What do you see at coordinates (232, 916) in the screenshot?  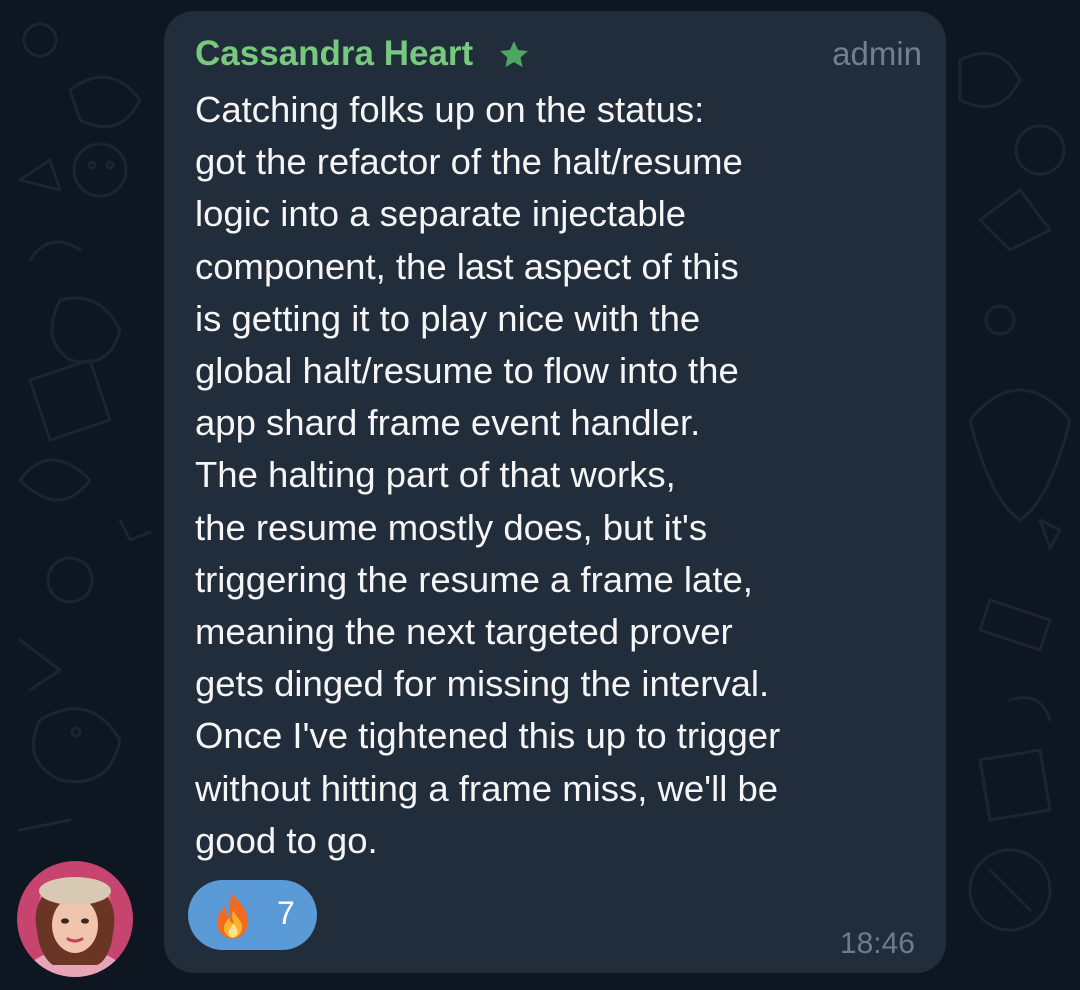 I see `fire-icon` at bounding box center [232, 916].